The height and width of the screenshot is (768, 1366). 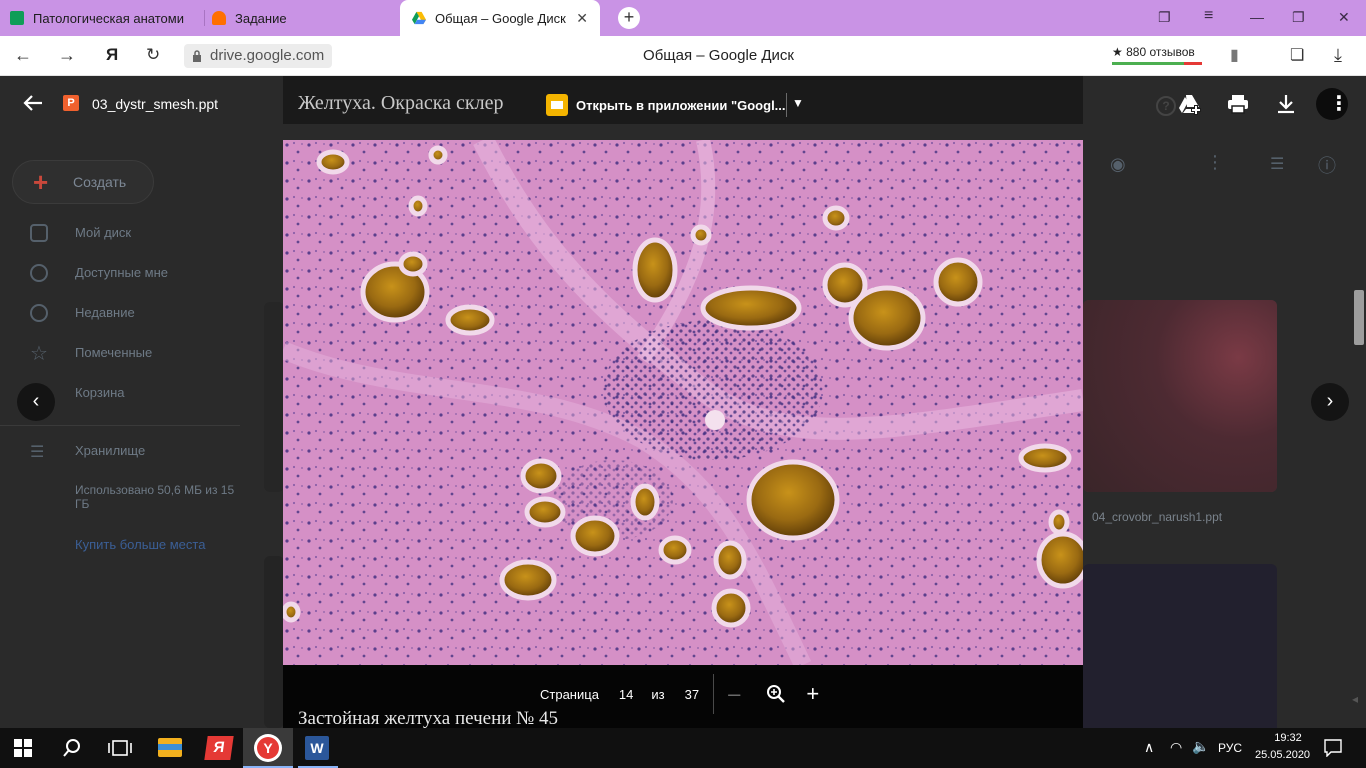 I want to click on my-drive-icon, so click(x=39, y=233).